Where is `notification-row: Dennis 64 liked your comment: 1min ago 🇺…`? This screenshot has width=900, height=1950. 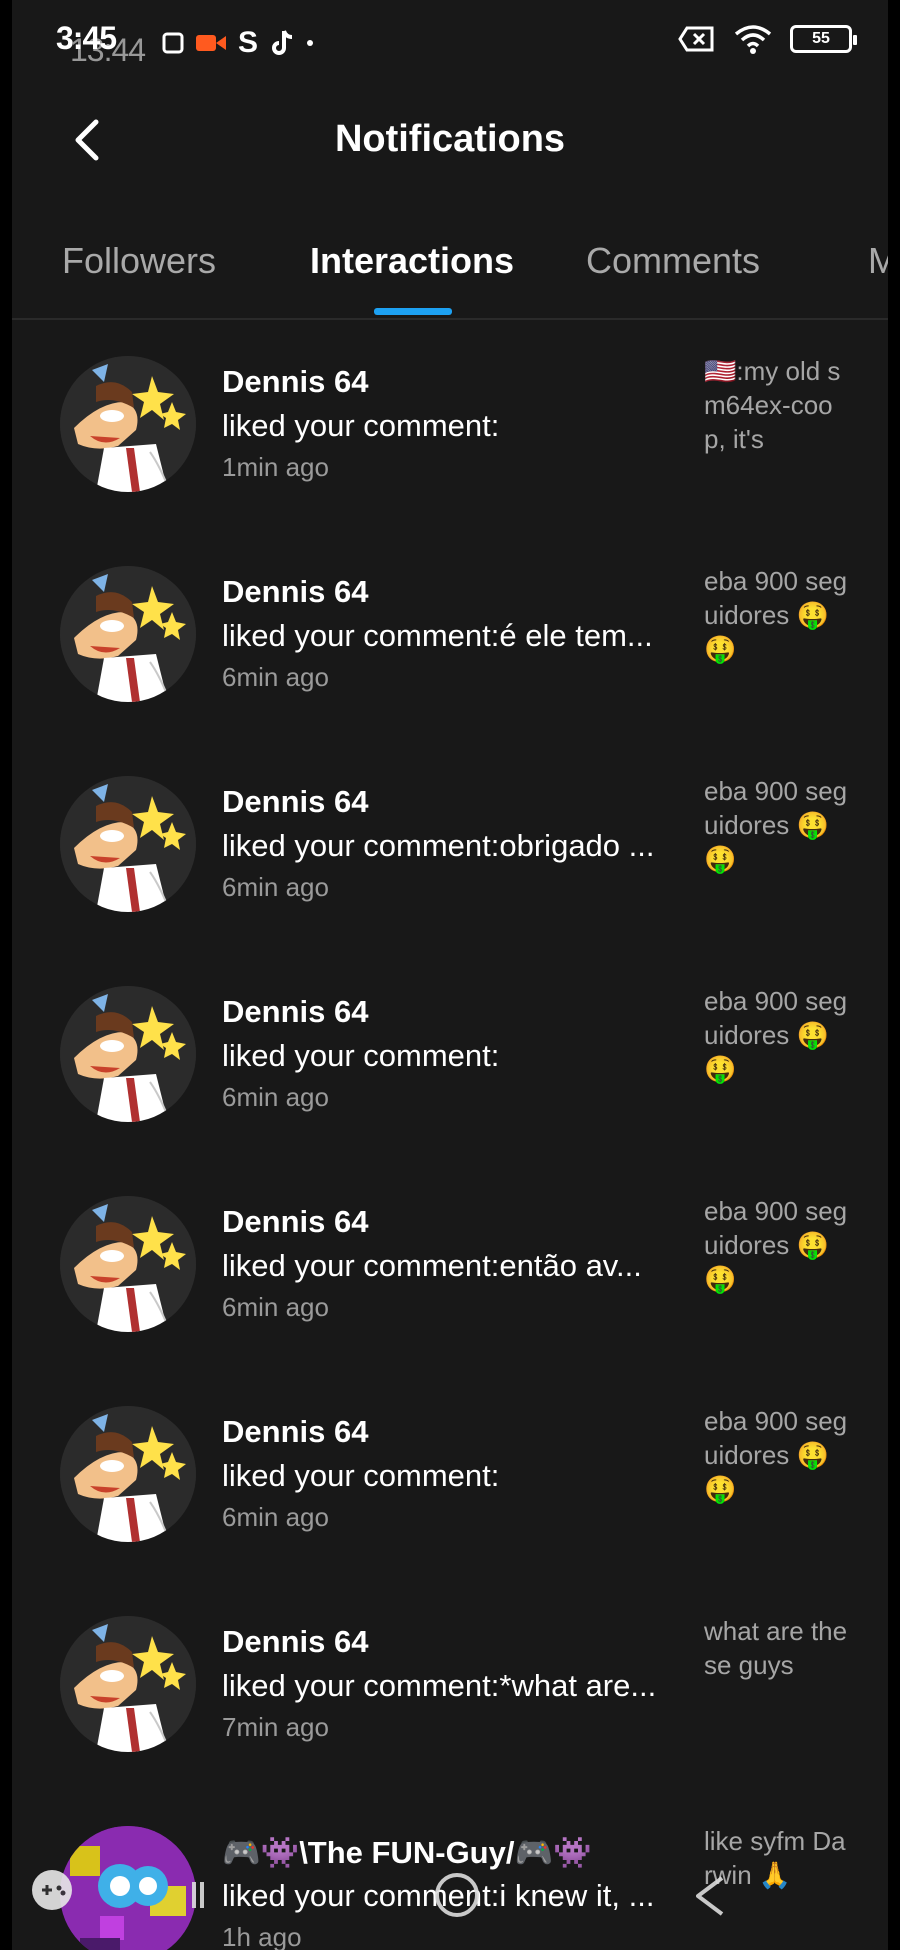
notification-row: Dennis 64 liked your comment: 1min ago 🇺… is located at coordinates (450, 435).